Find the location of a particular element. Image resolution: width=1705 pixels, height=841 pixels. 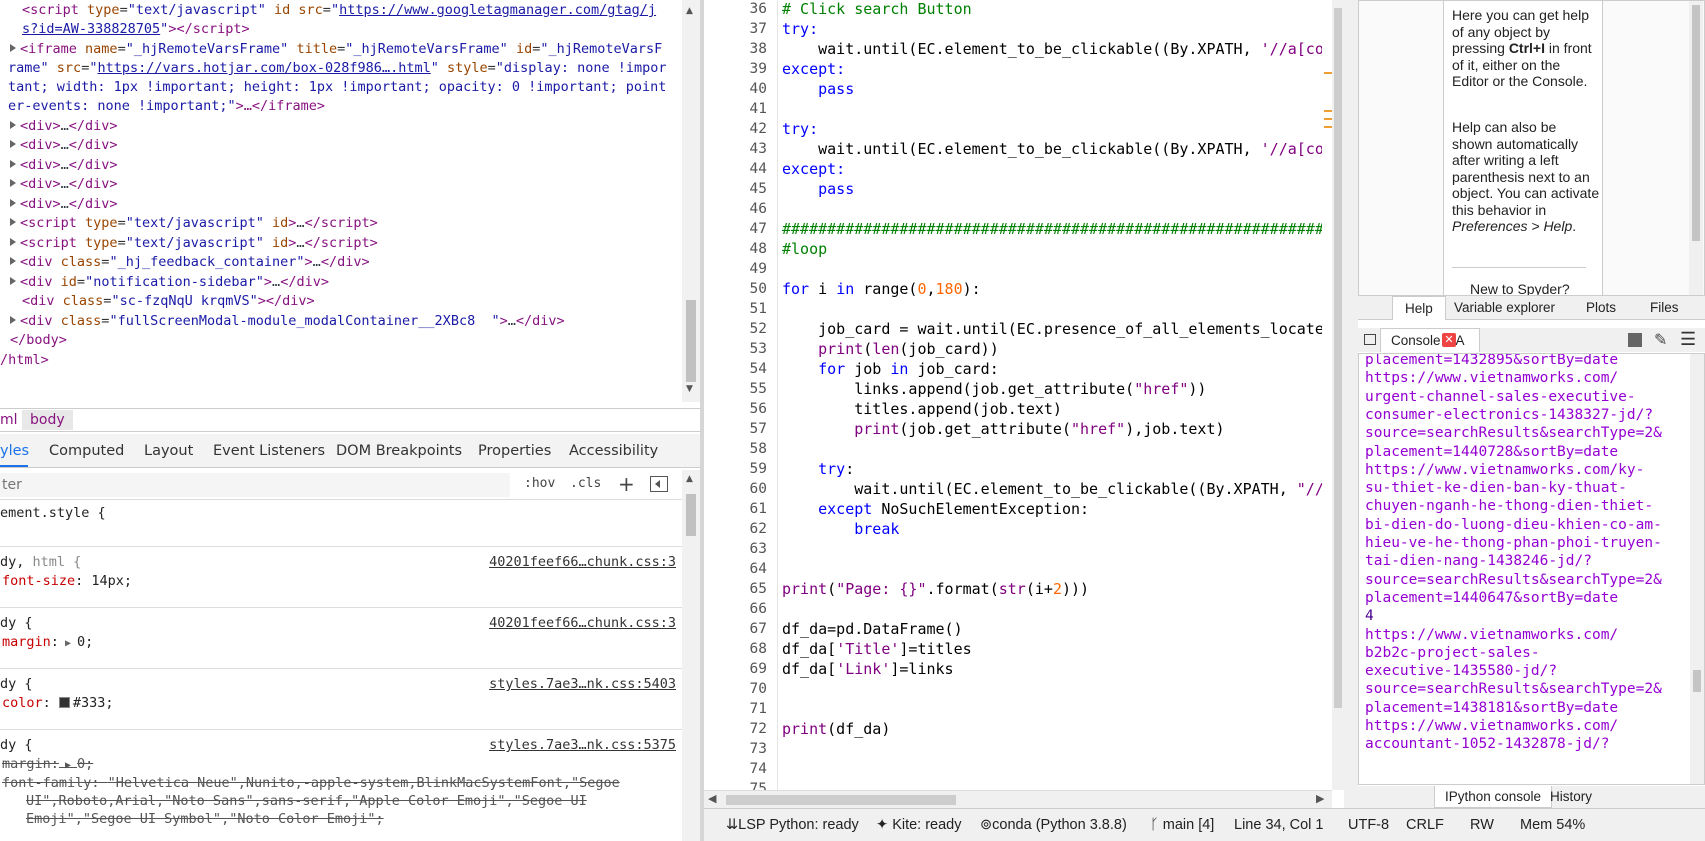

conda-status: ⊚conda (Python 3.8.8) is located at coordinates (1053, 825).